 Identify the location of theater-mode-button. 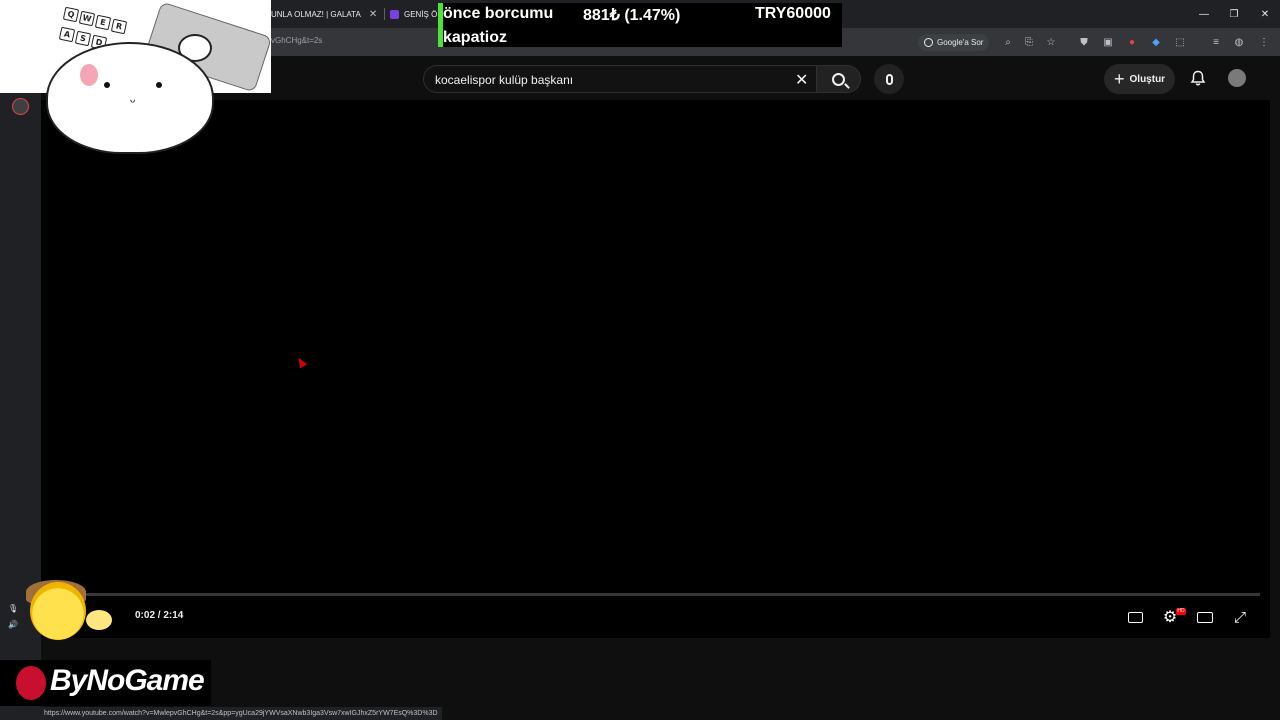
(1205, 617).